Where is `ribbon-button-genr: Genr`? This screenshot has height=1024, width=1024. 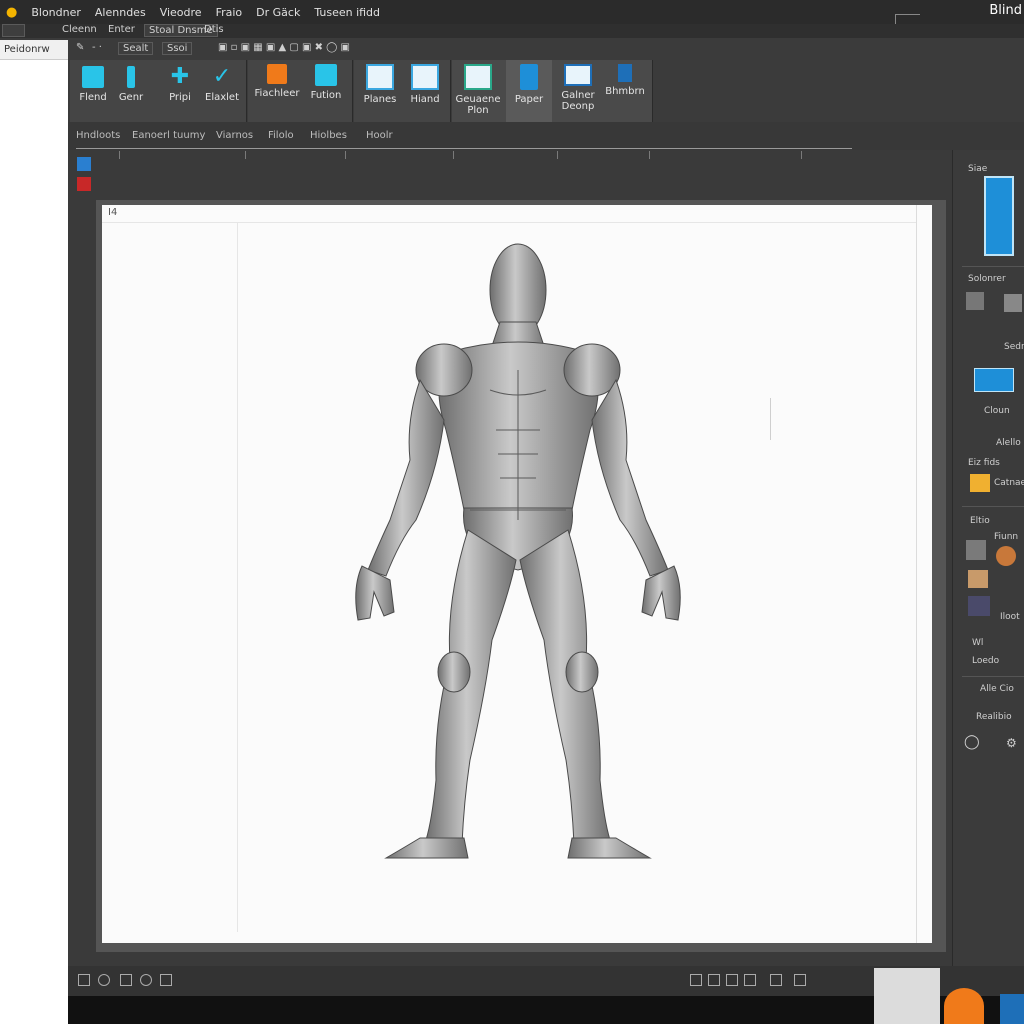
ribbon-button-genr: Genr is located at coordinates (131, 84).